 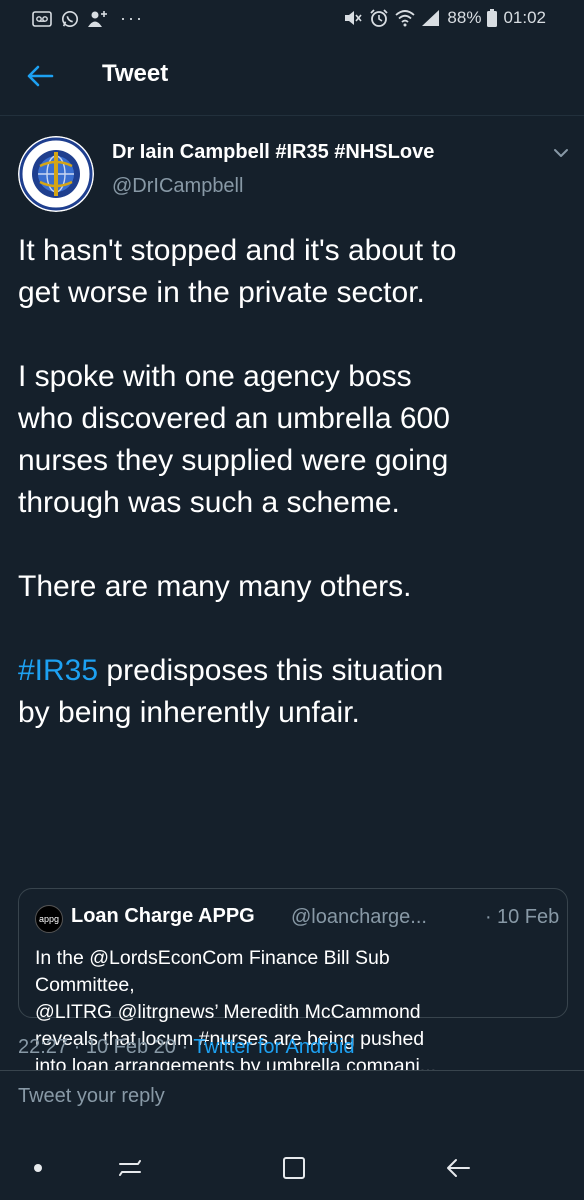 What do you see at coordinates (524, 17) in the screenshot?
I see `clock: 01:02` at bounding box center [524, 17].